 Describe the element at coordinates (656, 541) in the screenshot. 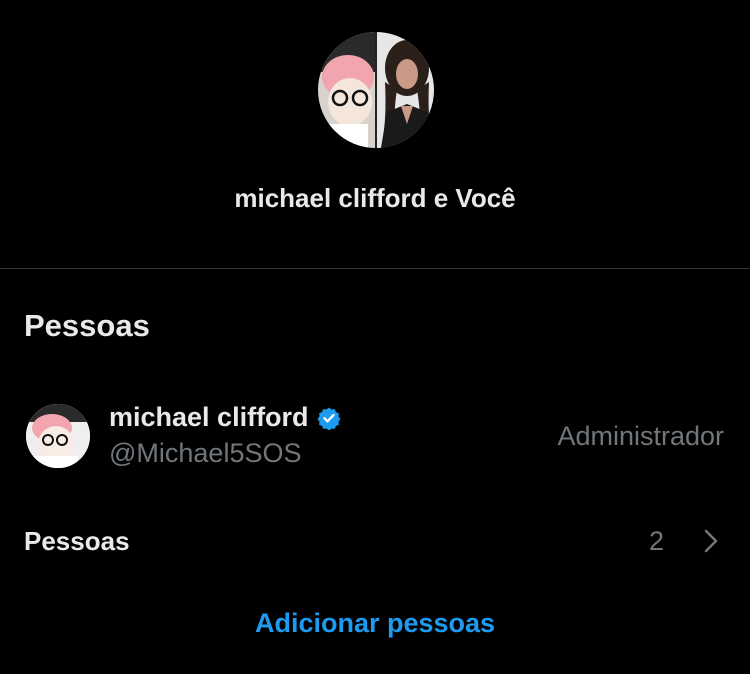

I see `people-count: 2` at that location.